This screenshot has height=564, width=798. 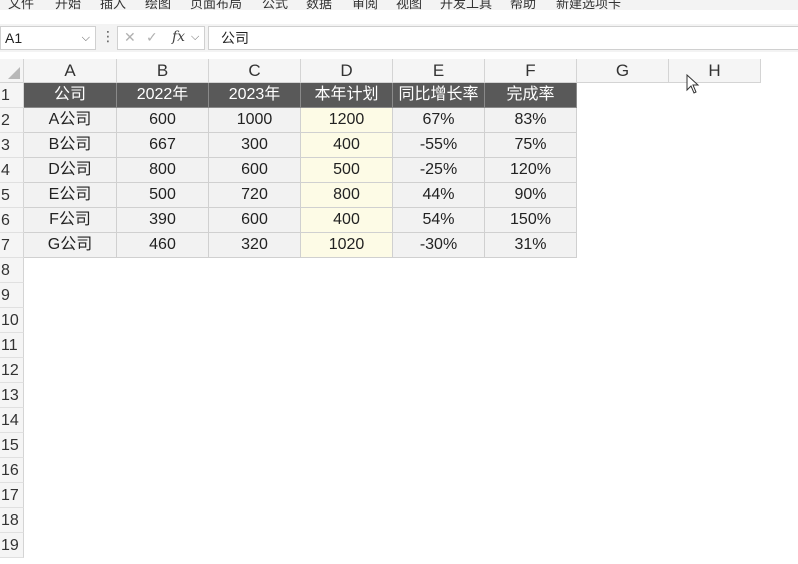 What do you see at coordinates (531, 95) in the screenshot?
I see `table-header-cell: 完成率` at bounding box center [531, 95].